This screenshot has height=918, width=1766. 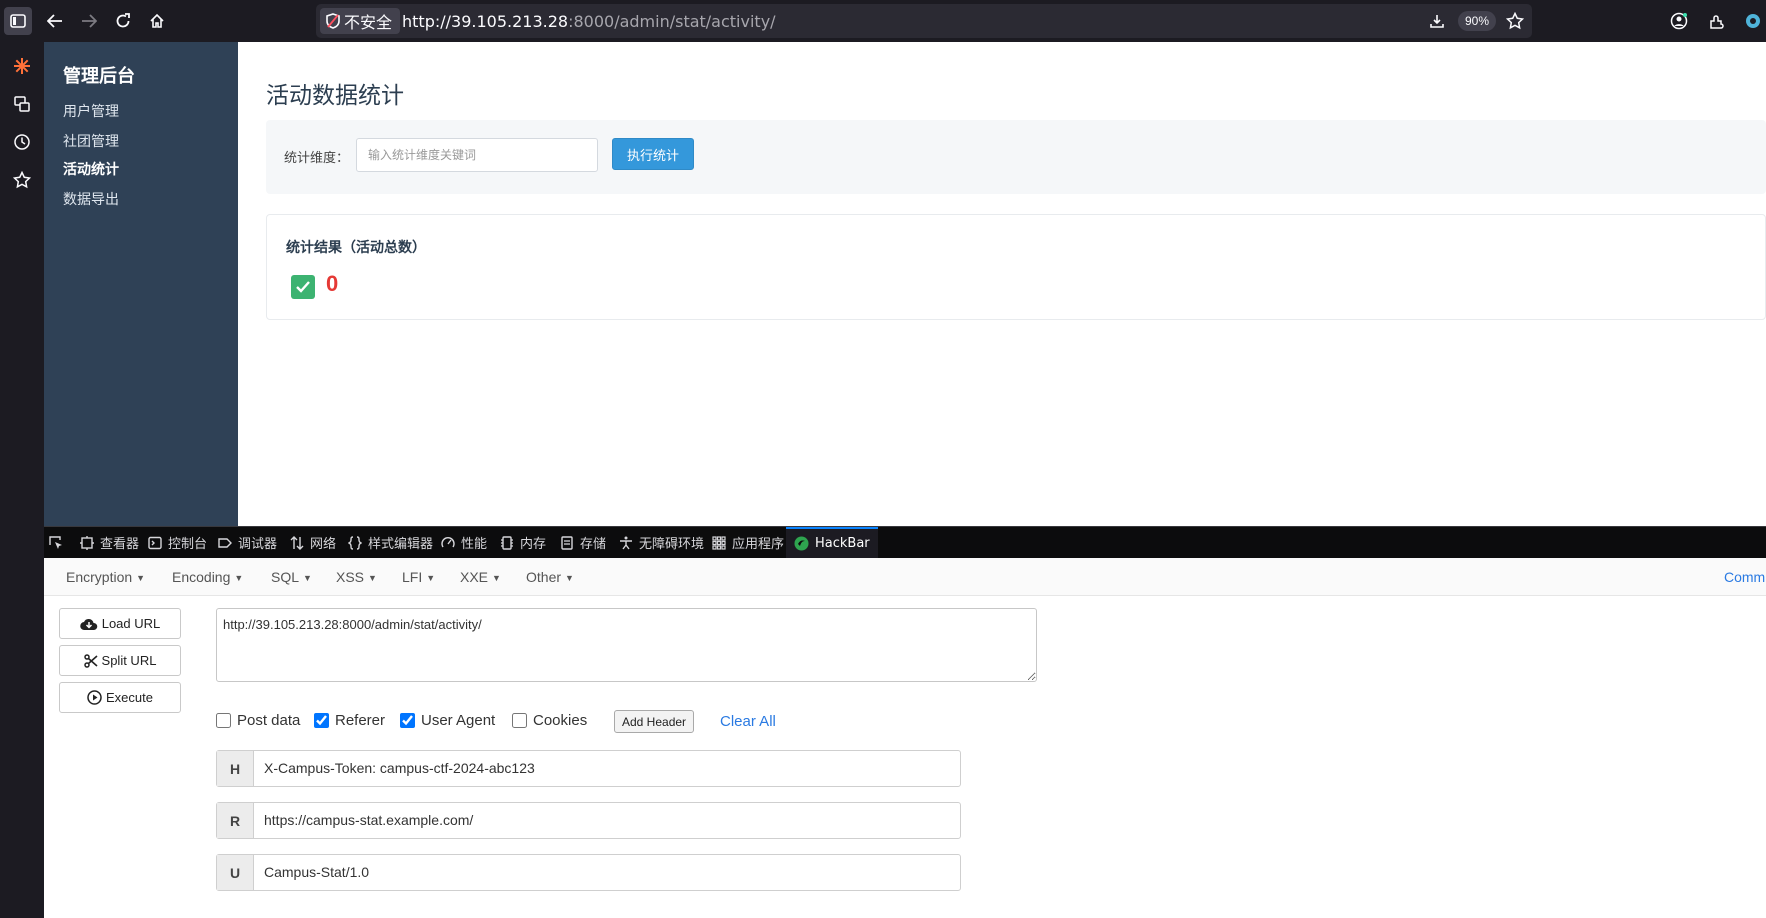 I want to click on inspector-icon, so click(x=87, y=542).